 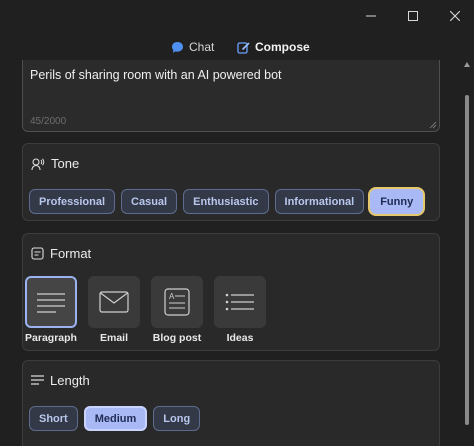 I want to click on format-option-paragraph: Paragraph, so click(x=51, y=310).